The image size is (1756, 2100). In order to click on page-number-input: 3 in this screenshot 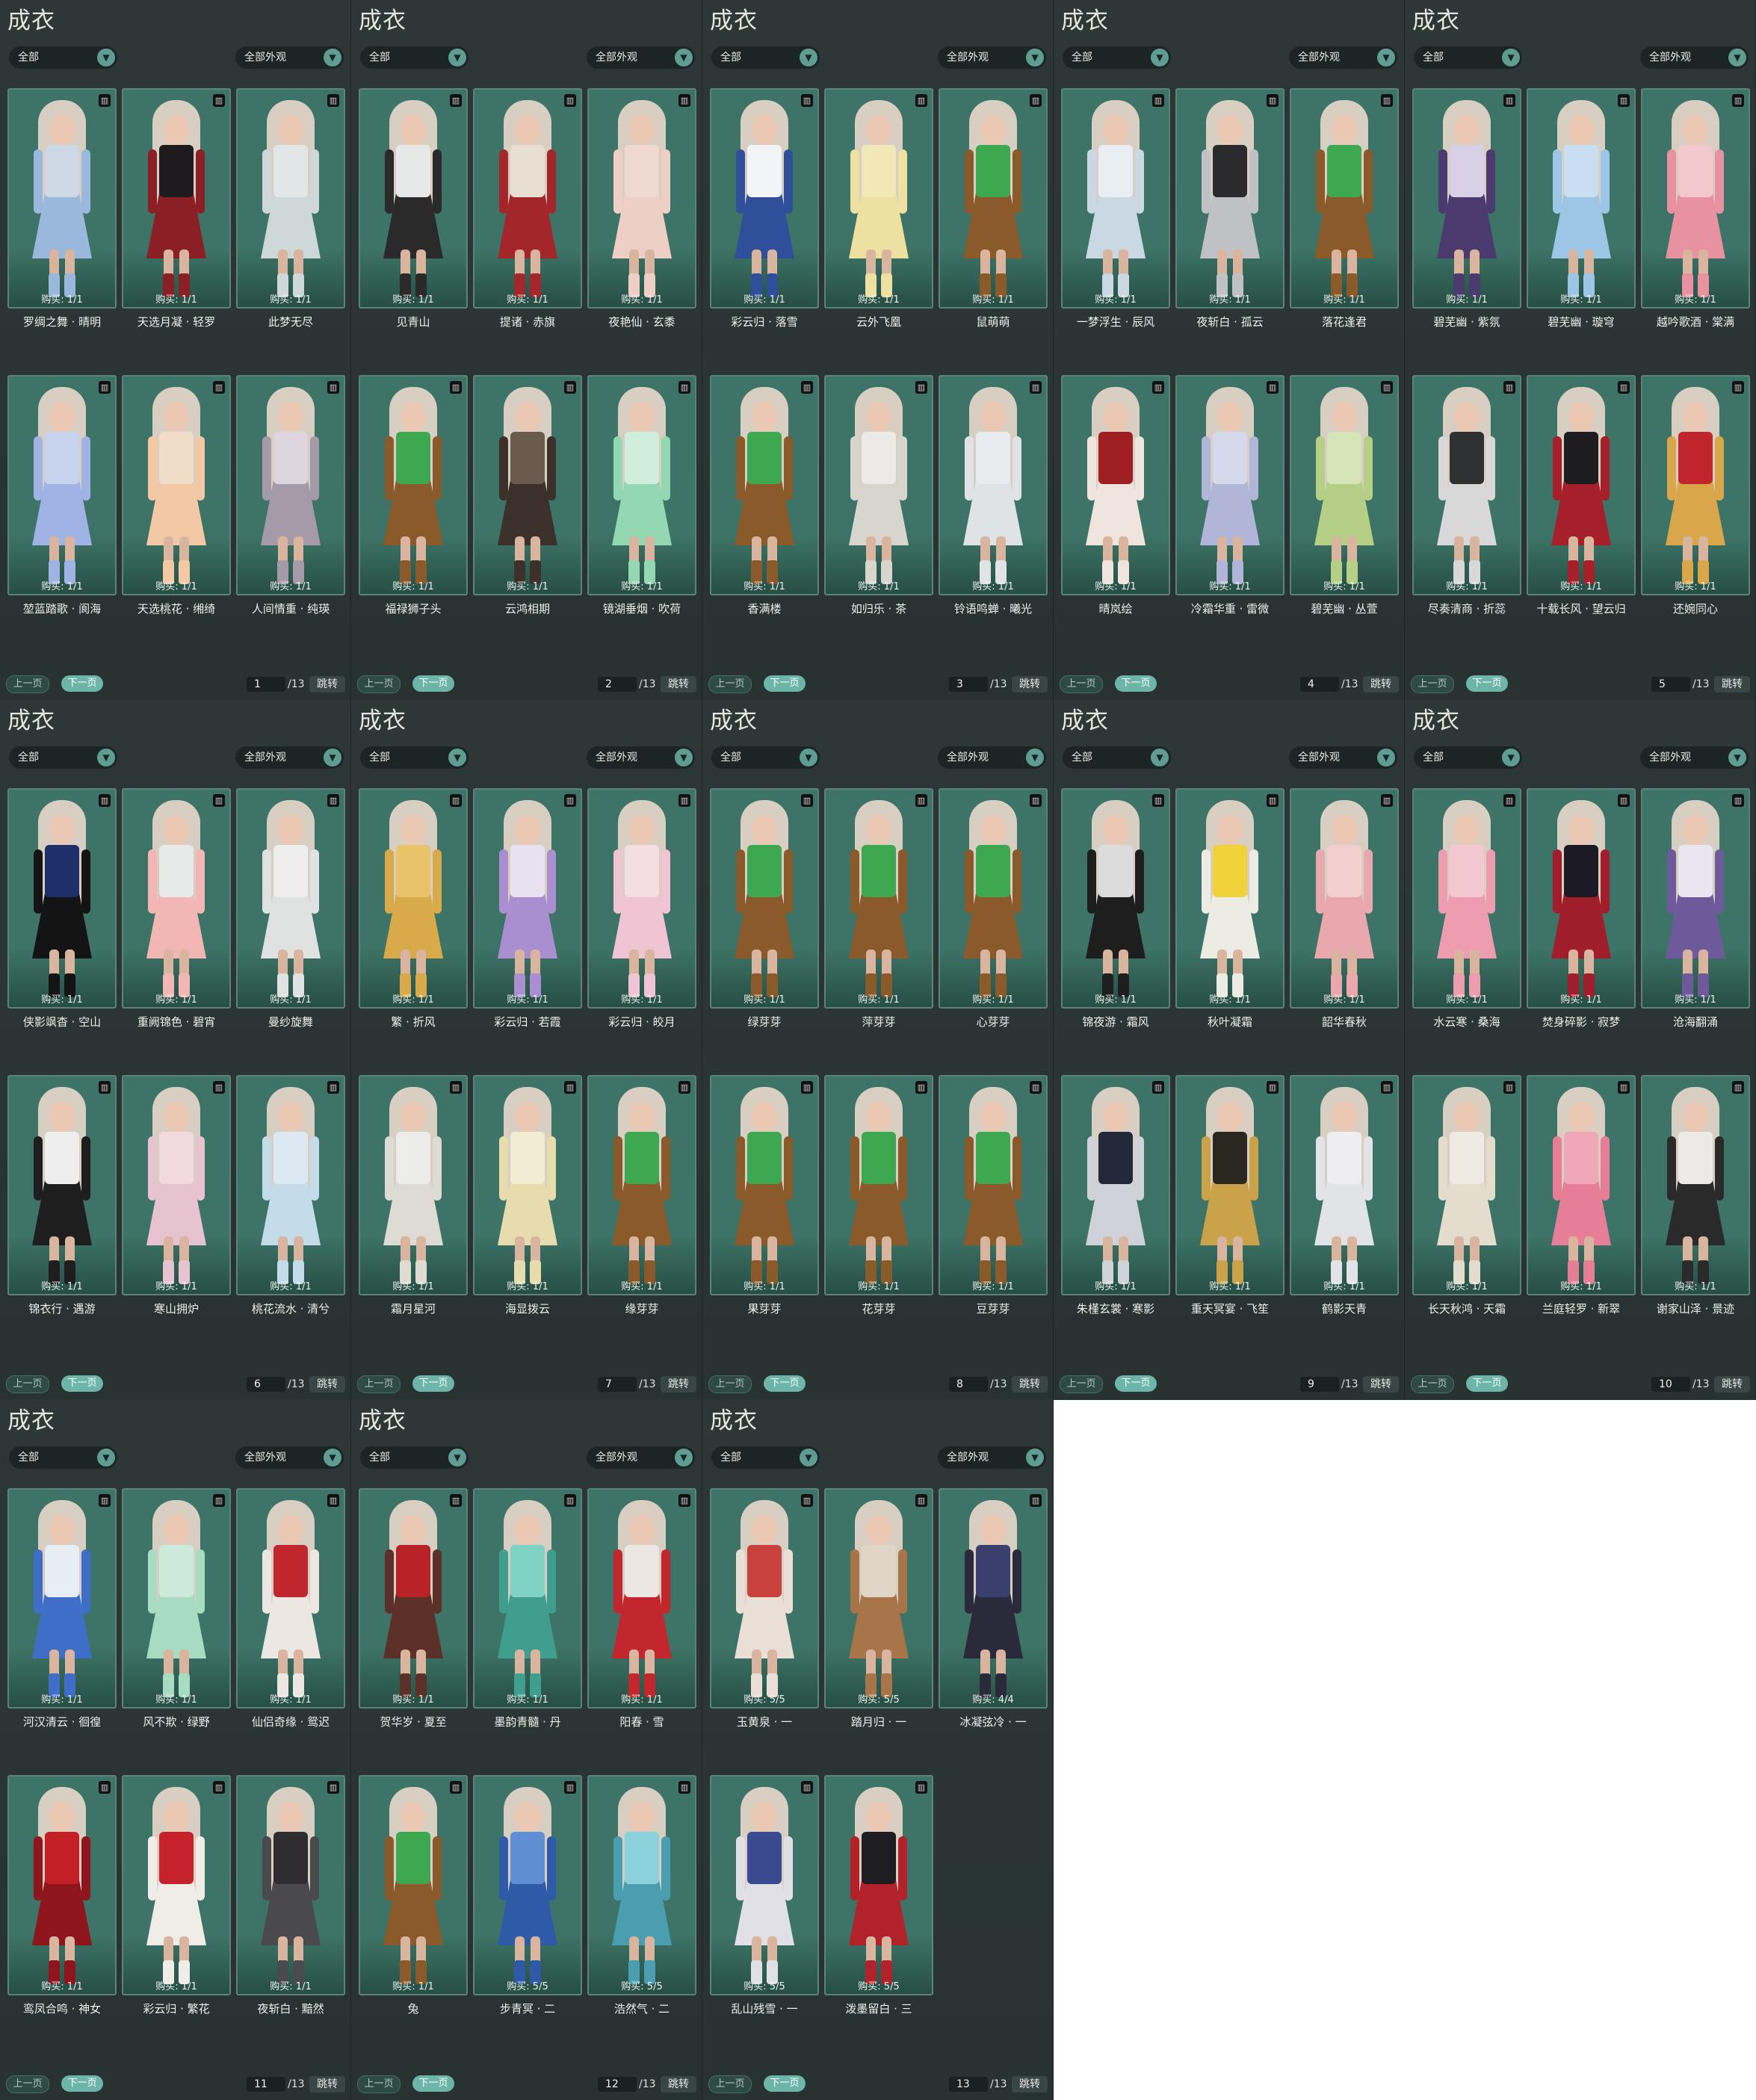, I will do `click(968, 685)`.